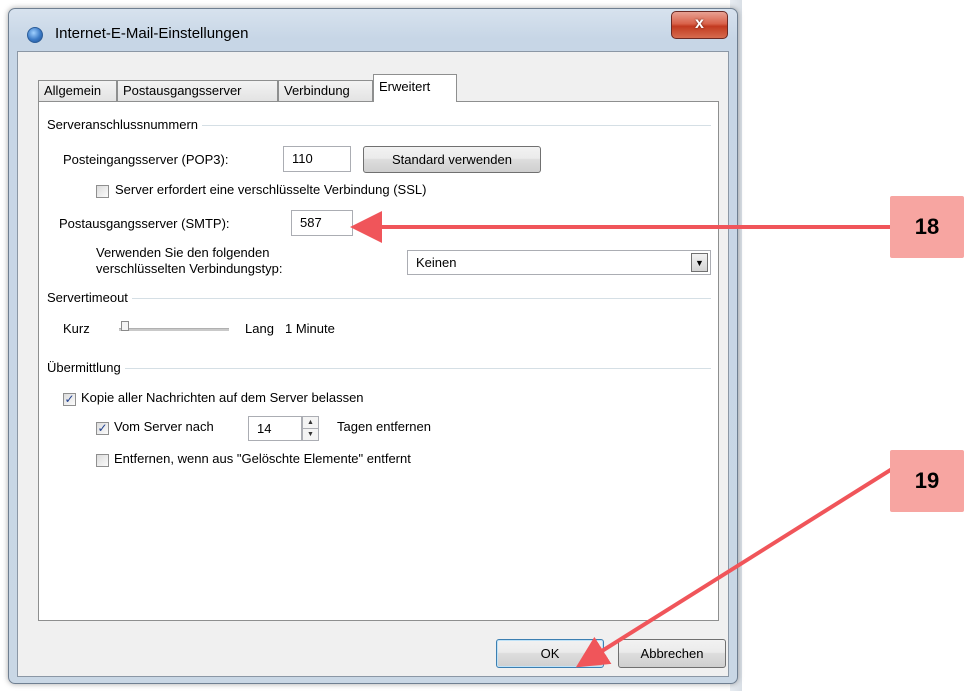 The image size is (969, 691). What do you see at coordinates (734, 567) in the screenshot?
I see `arrow-to-ok-button` at bounding box center [734, 567].